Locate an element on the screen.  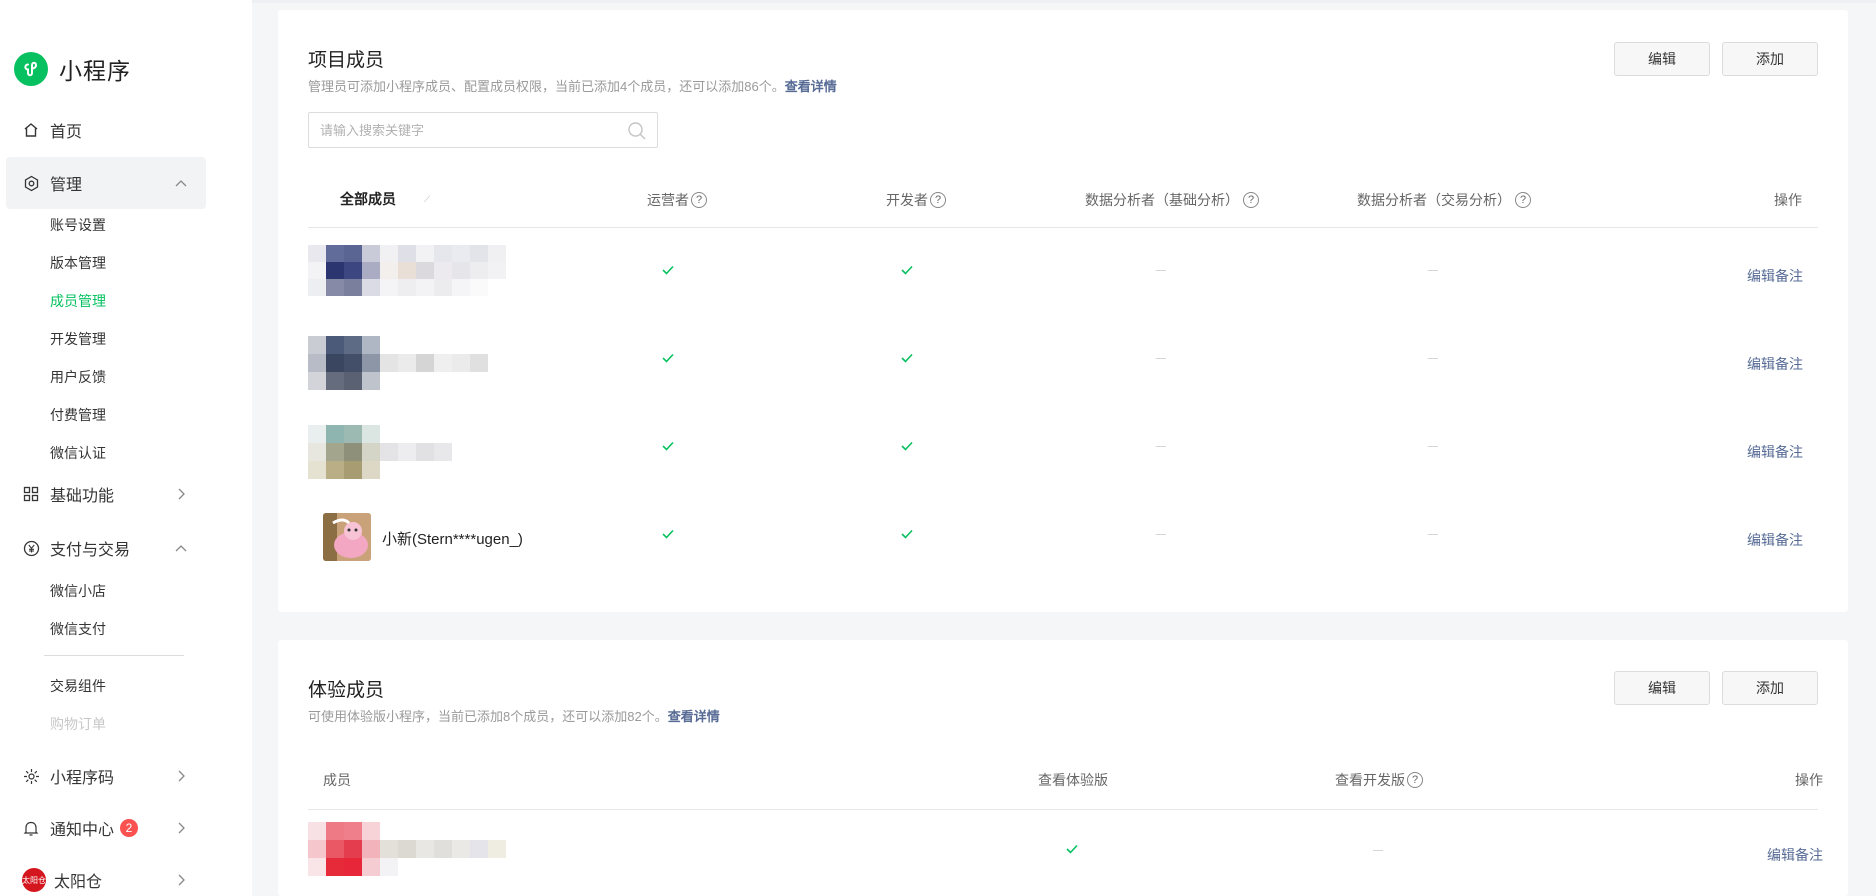
nav-notify-label: 通知中心 is located at coordinates (82, 830).